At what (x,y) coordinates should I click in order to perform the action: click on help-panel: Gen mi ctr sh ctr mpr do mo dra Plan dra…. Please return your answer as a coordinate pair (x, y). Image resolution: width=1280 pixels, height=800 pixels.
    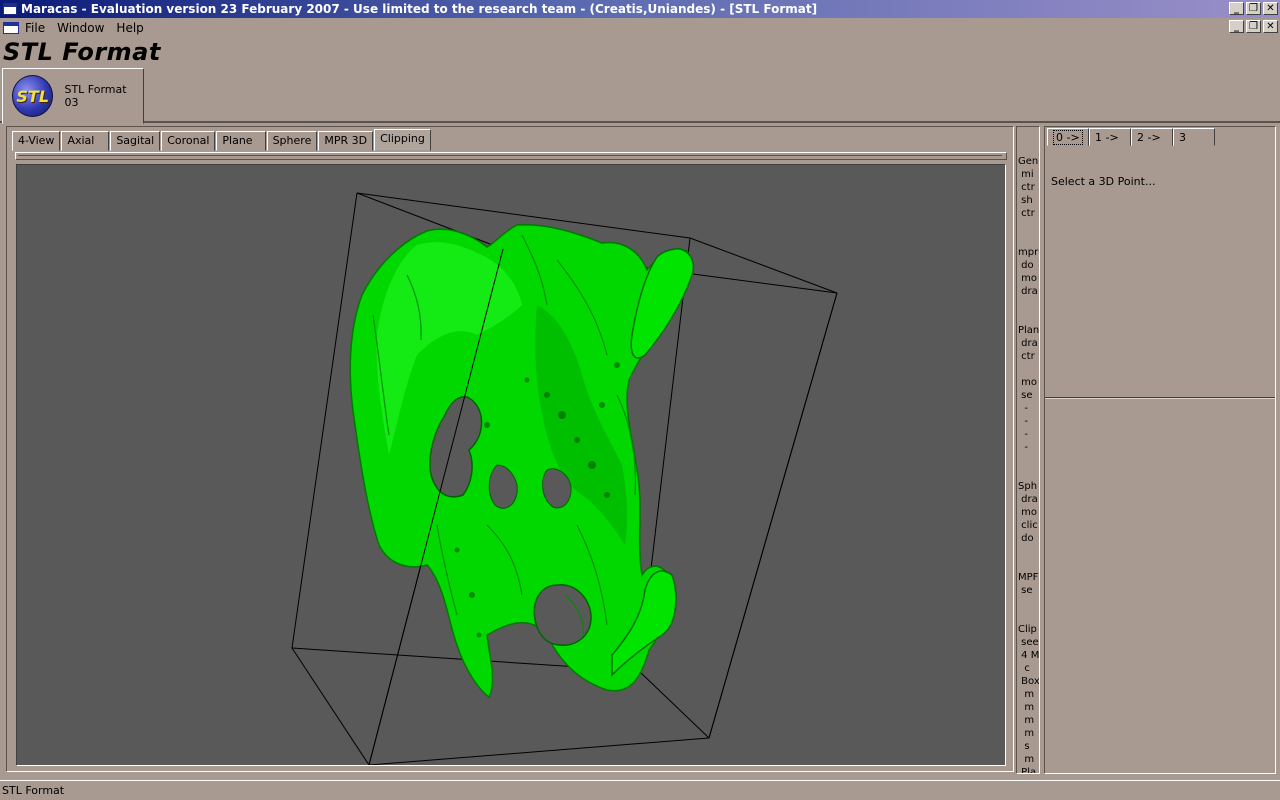
    Looking at the image, I should click on (1028, 450).